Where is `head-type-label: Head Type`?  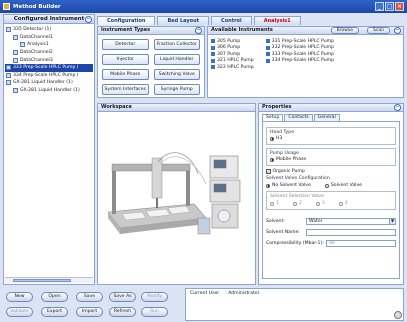 head-type-label: Head Type is located at coordinates (282, 132).